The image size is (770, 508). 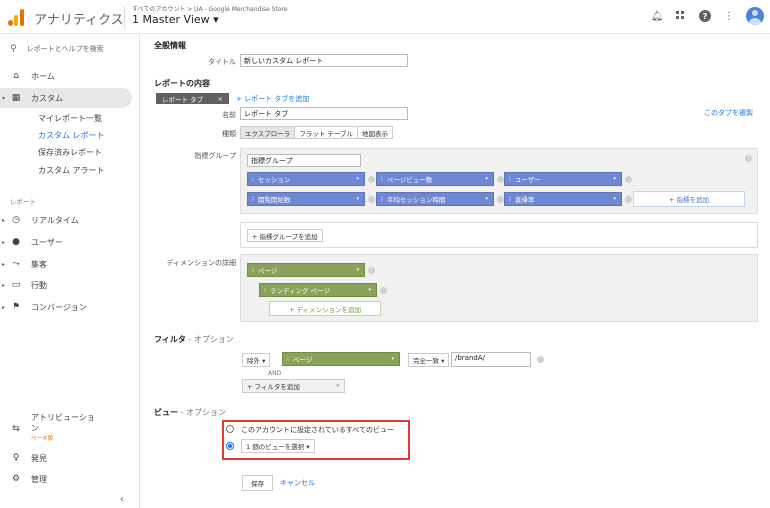 What do you see at coordinates (16, 264) in the screenshot?
I see `acquisition-icon: ⤳` at bounding box center [16, 264].